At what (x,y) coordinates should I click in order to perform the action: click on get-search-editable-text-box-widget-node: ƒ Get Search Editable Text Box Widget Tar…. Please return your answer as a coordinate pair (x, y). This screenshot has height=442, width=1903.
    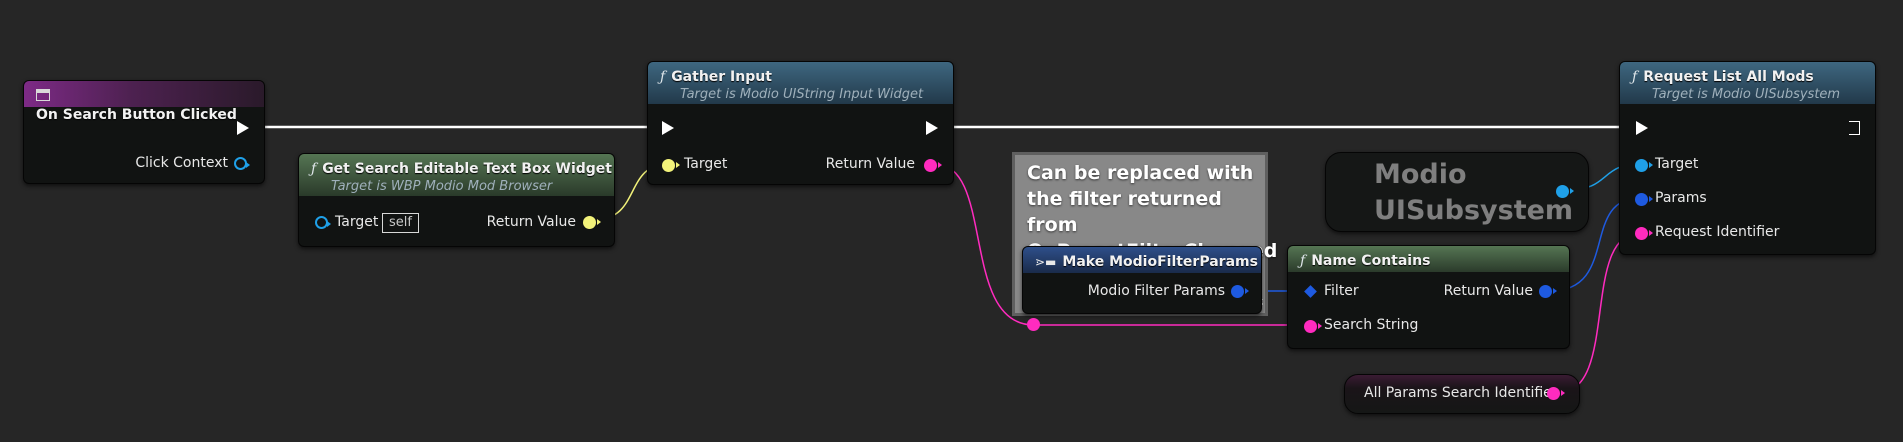
    Looking at the image, I should click on (456, 200).